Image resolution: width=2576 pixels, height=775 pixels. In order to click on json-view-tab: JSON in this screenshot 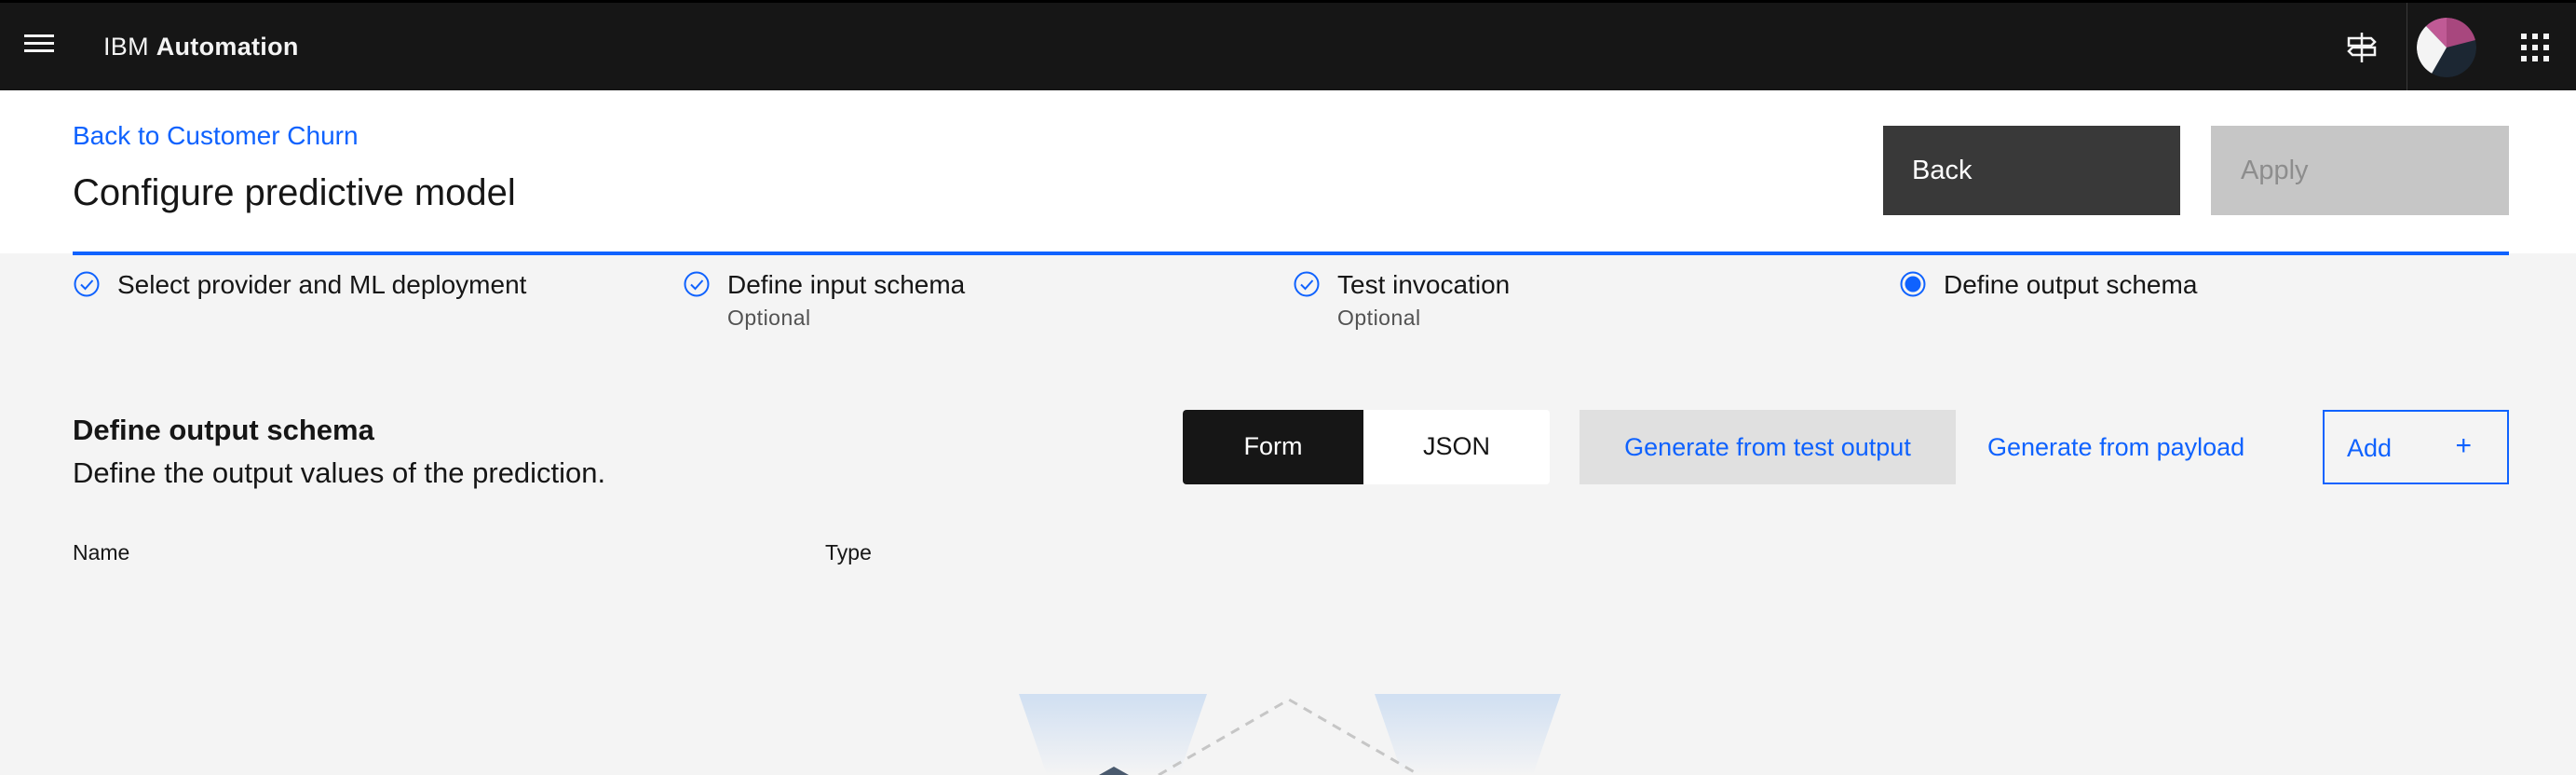, I will do `click(1456, 447)`.